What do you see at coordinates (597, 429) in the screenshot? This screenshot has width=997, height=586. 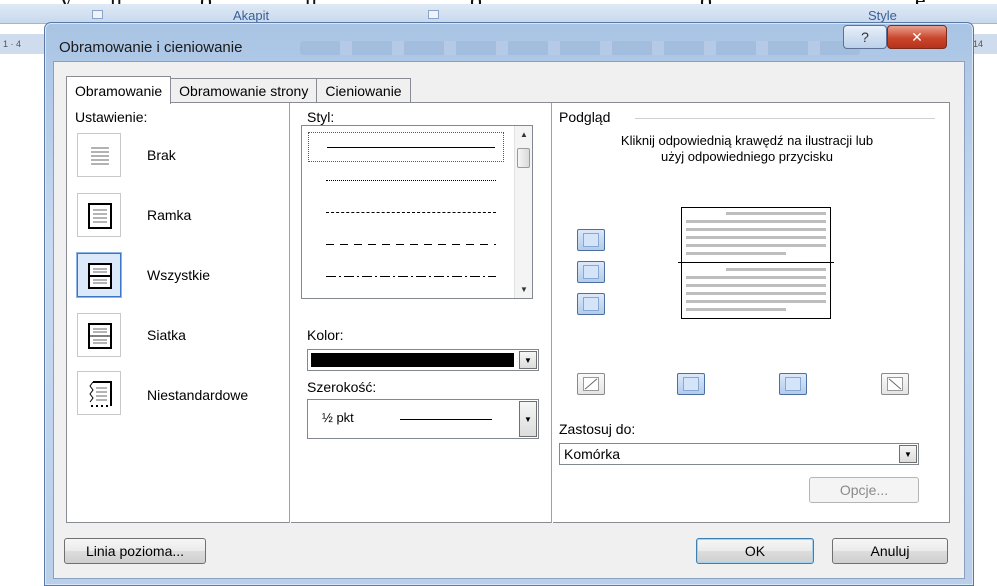 I see `apply-to-heading: Zastosuj do:` at bounding box center [597, 429].